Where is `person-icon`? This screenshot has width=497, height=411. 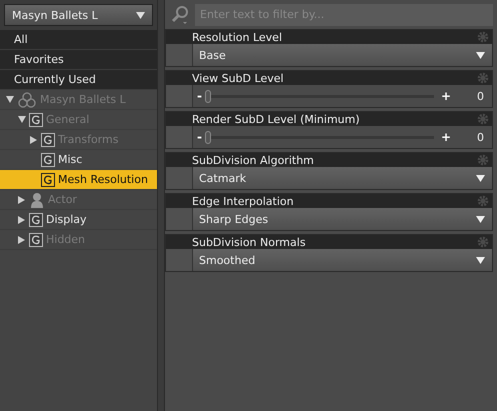
person-icon is located at coordinates (37, 200).